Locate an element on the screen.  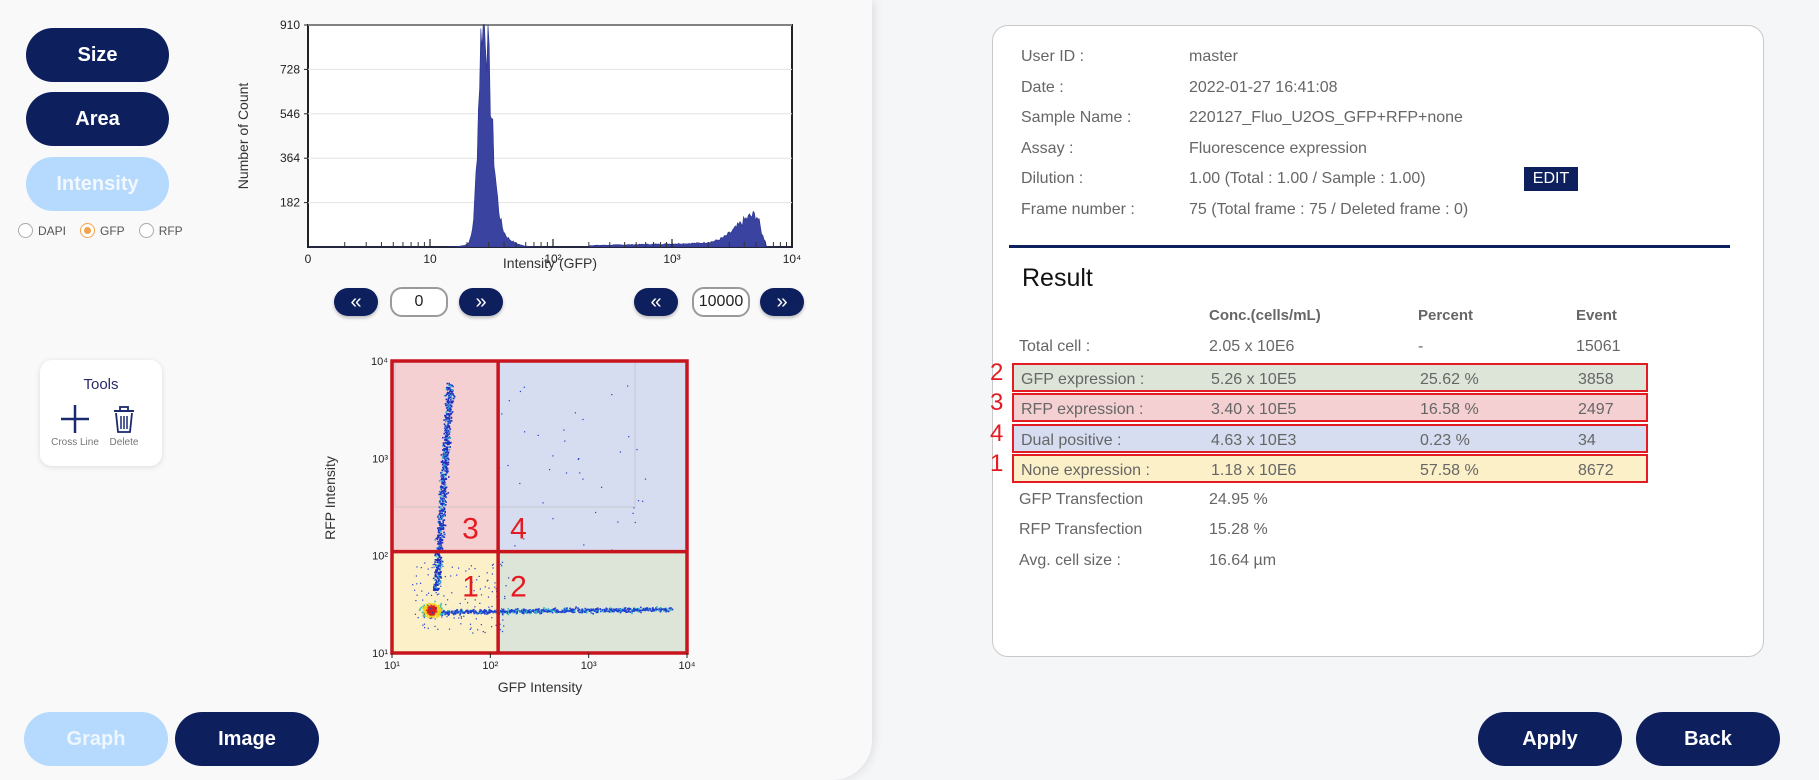
info-label: Assay : is located at coordinates (1047, 148).